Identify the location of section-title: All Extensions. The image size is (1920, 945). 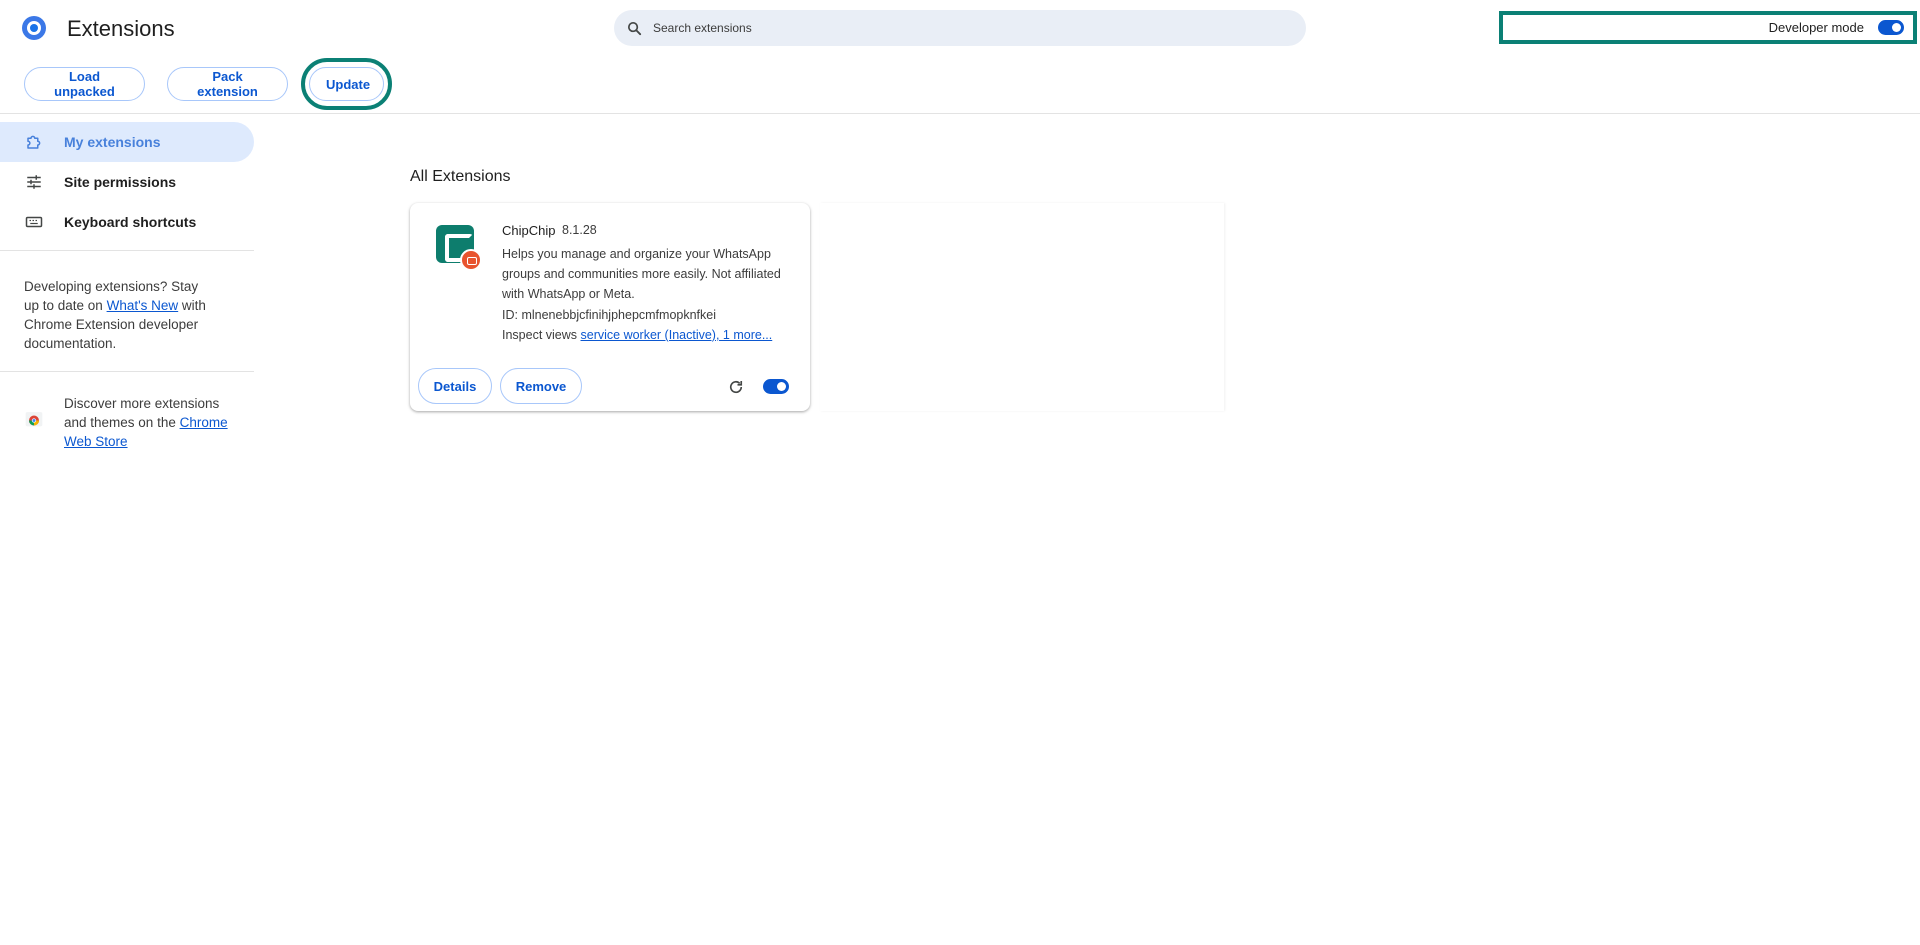
(460, 176).